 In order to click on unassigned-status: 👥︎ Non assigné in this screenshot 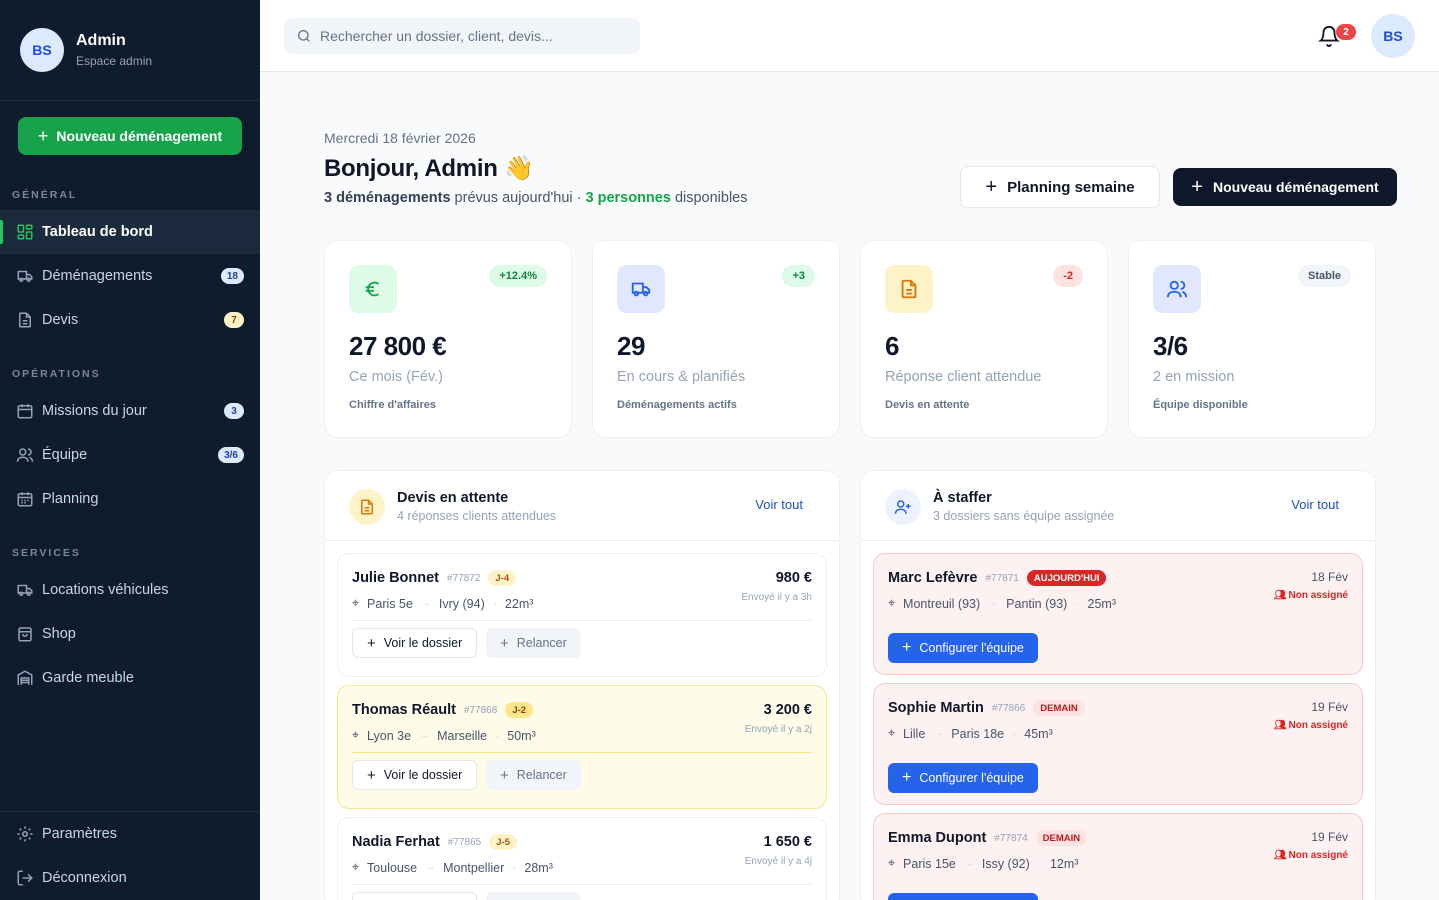, I will do `click(1310, 595)`.